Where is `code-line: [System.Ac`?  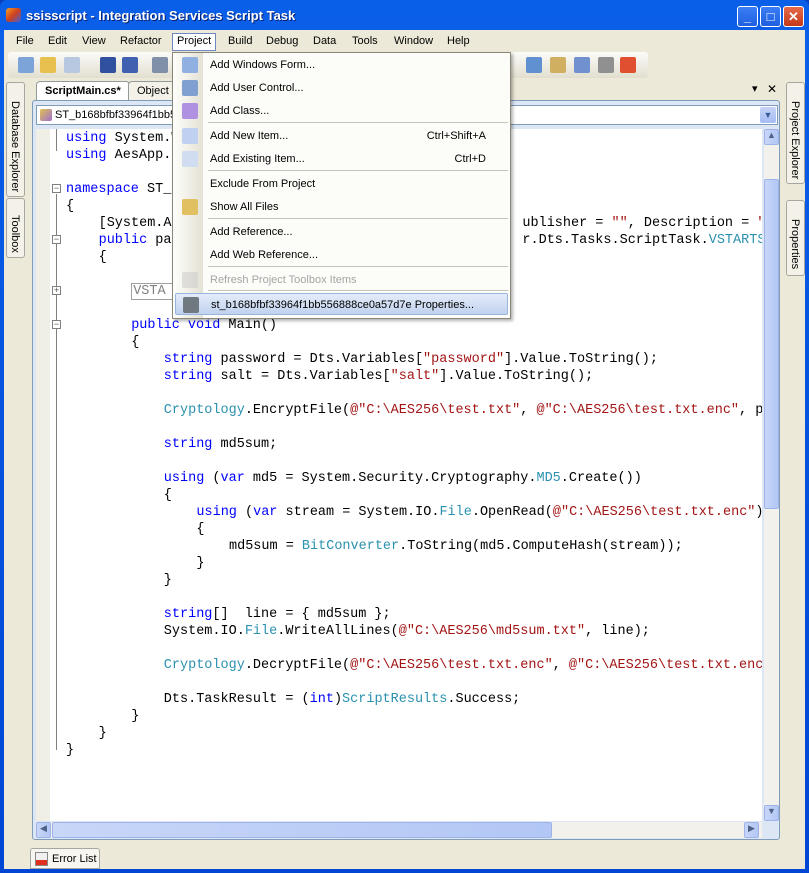 code-line: [System.Ac is located at coordinates (139, 223).